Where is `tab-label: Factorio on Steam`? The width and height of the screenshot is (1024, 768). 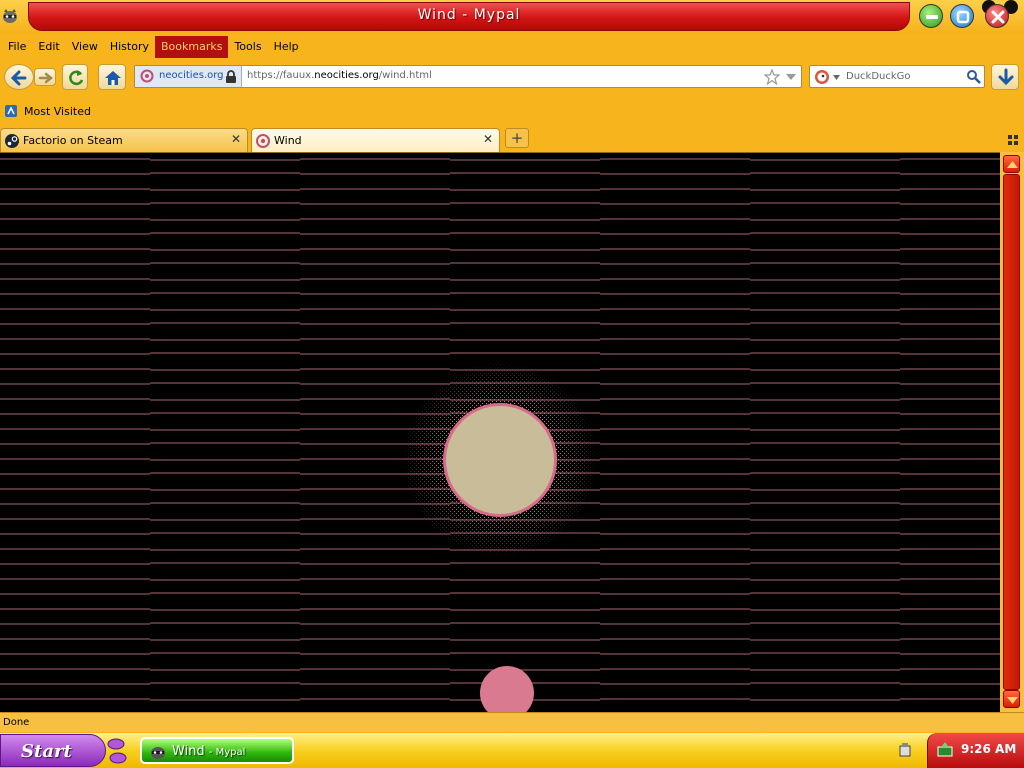
tab-label: Factorio on Steam is located at coordinates (73, 140).